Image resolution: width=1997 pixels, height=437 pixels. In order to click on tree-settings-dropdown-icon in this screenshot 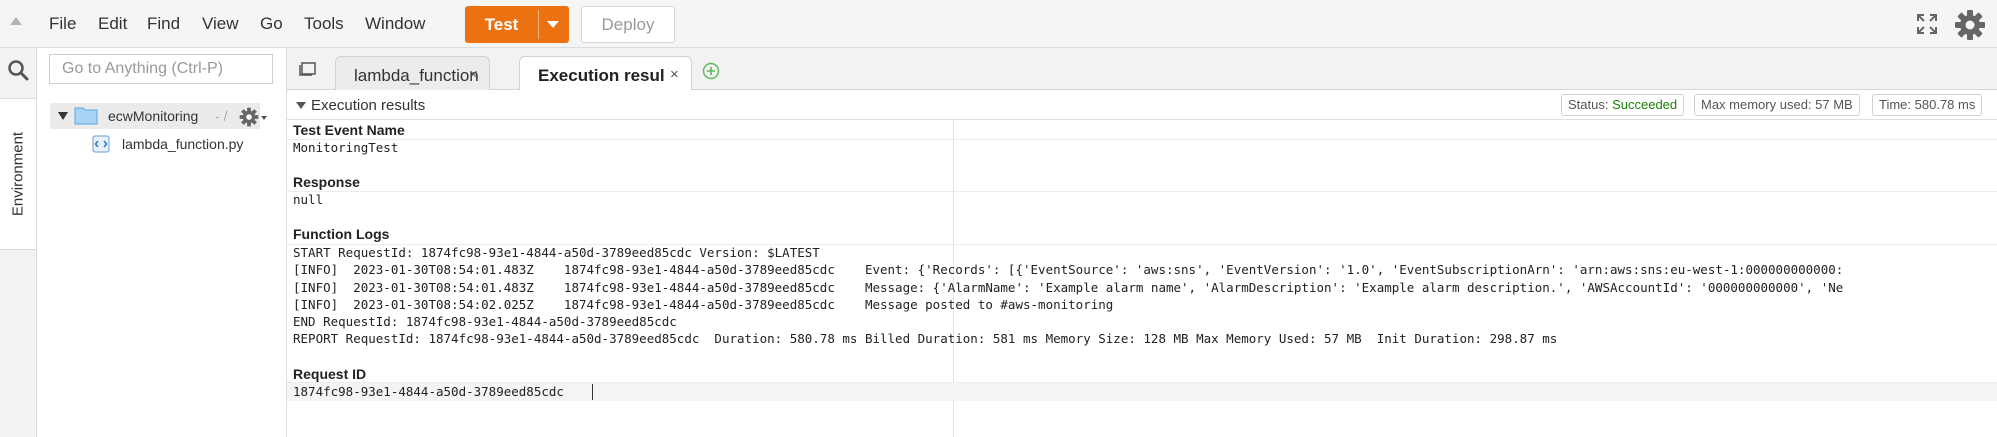, I will do `click(264, 118)`.